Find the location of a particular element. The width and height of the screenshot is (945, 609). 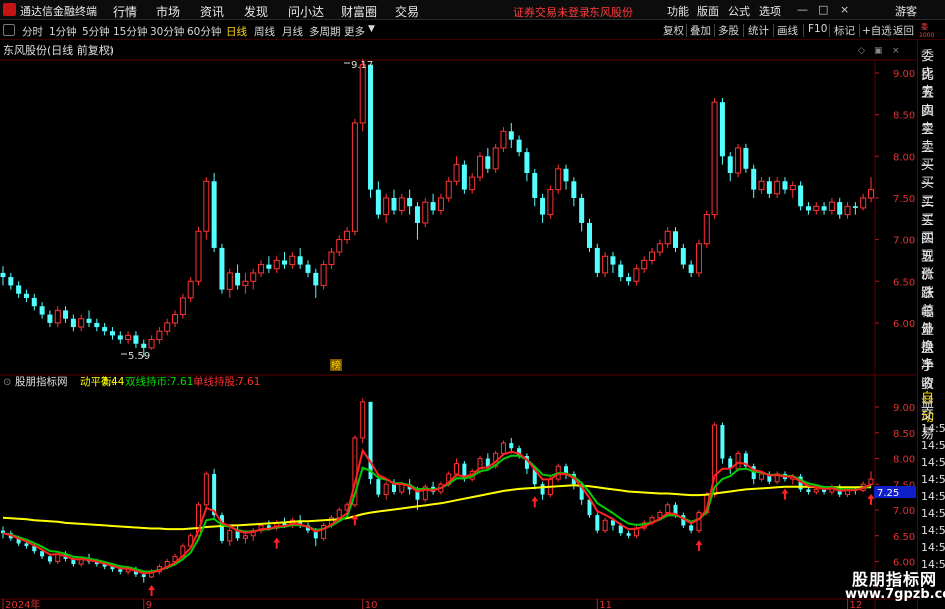

close-panel-icon: × is located at coordinates (896, 51).